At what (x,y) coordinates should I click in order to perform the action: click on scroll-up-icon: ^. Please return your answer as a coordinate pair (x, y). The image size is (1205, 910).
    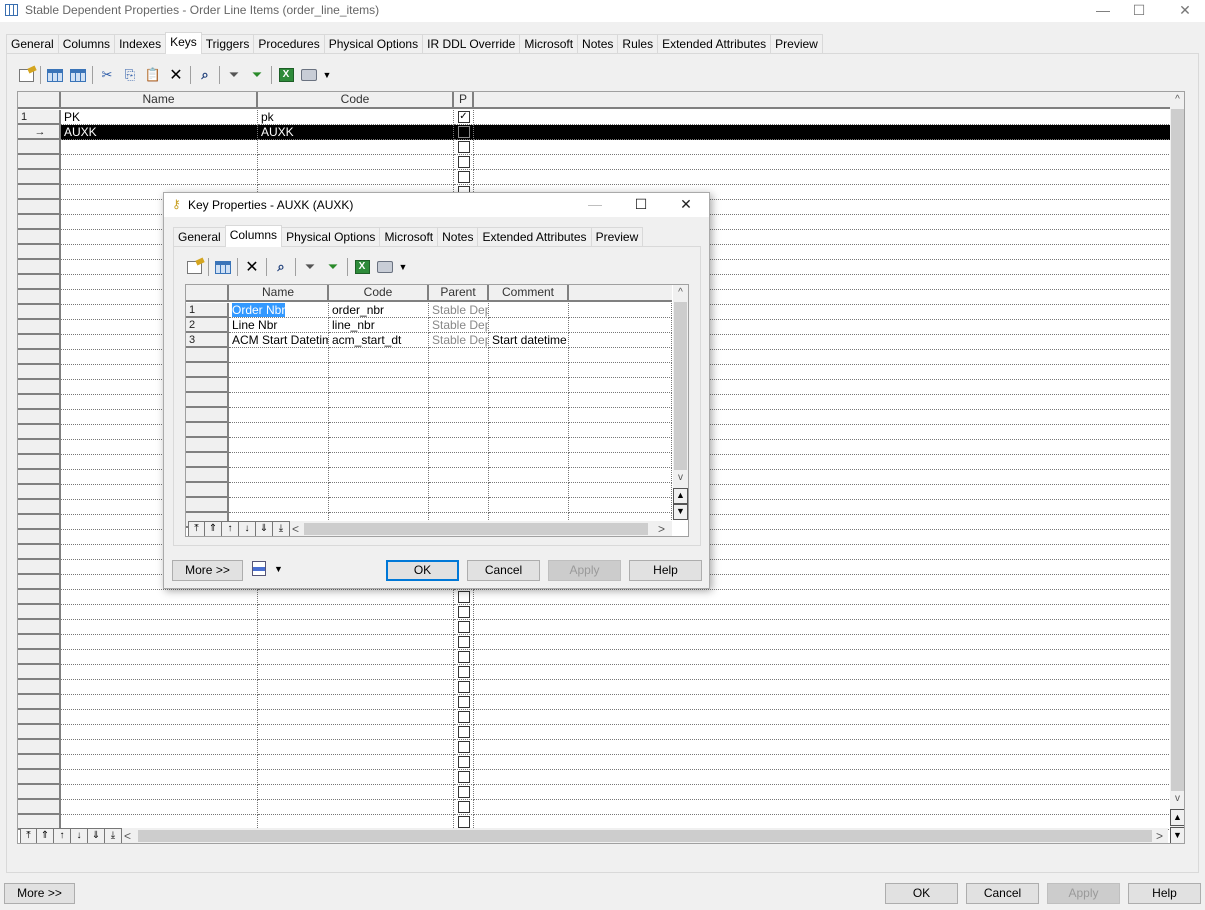
    Looking at the image, I should click on (680, 292).